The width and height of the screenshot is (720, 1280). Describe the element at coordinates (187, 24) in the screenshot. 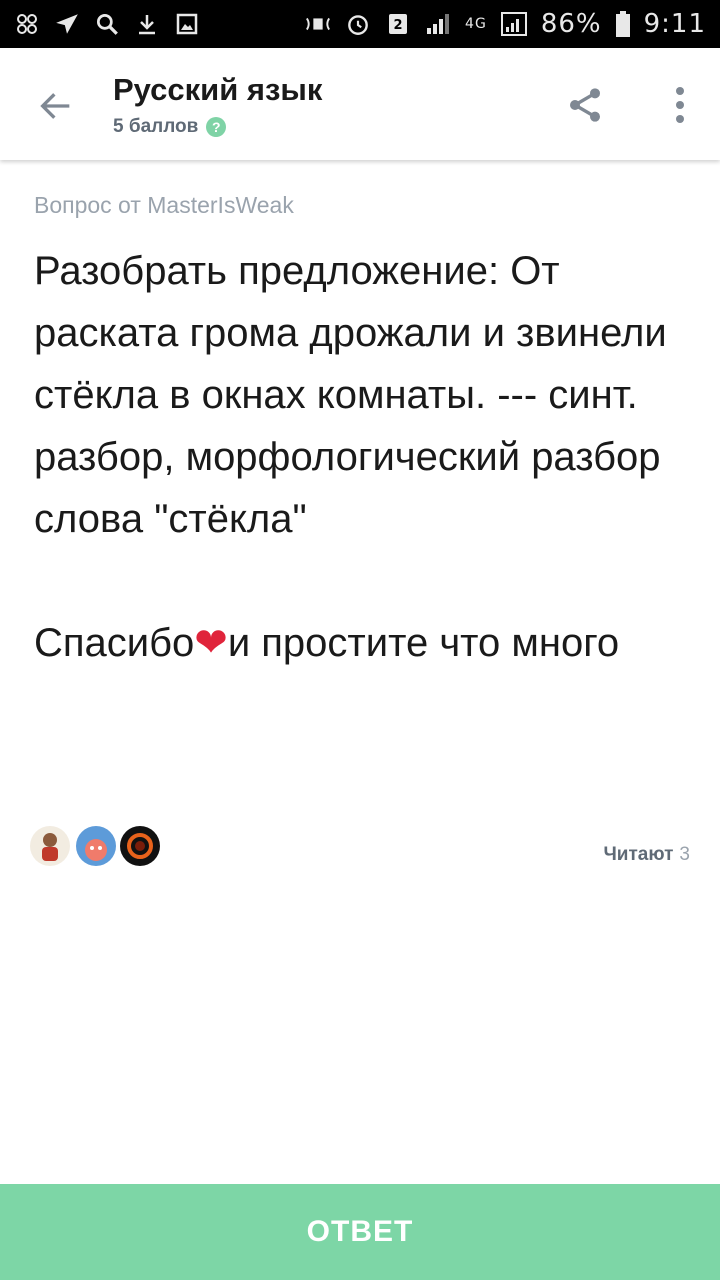

I see `image-icon` at that location.